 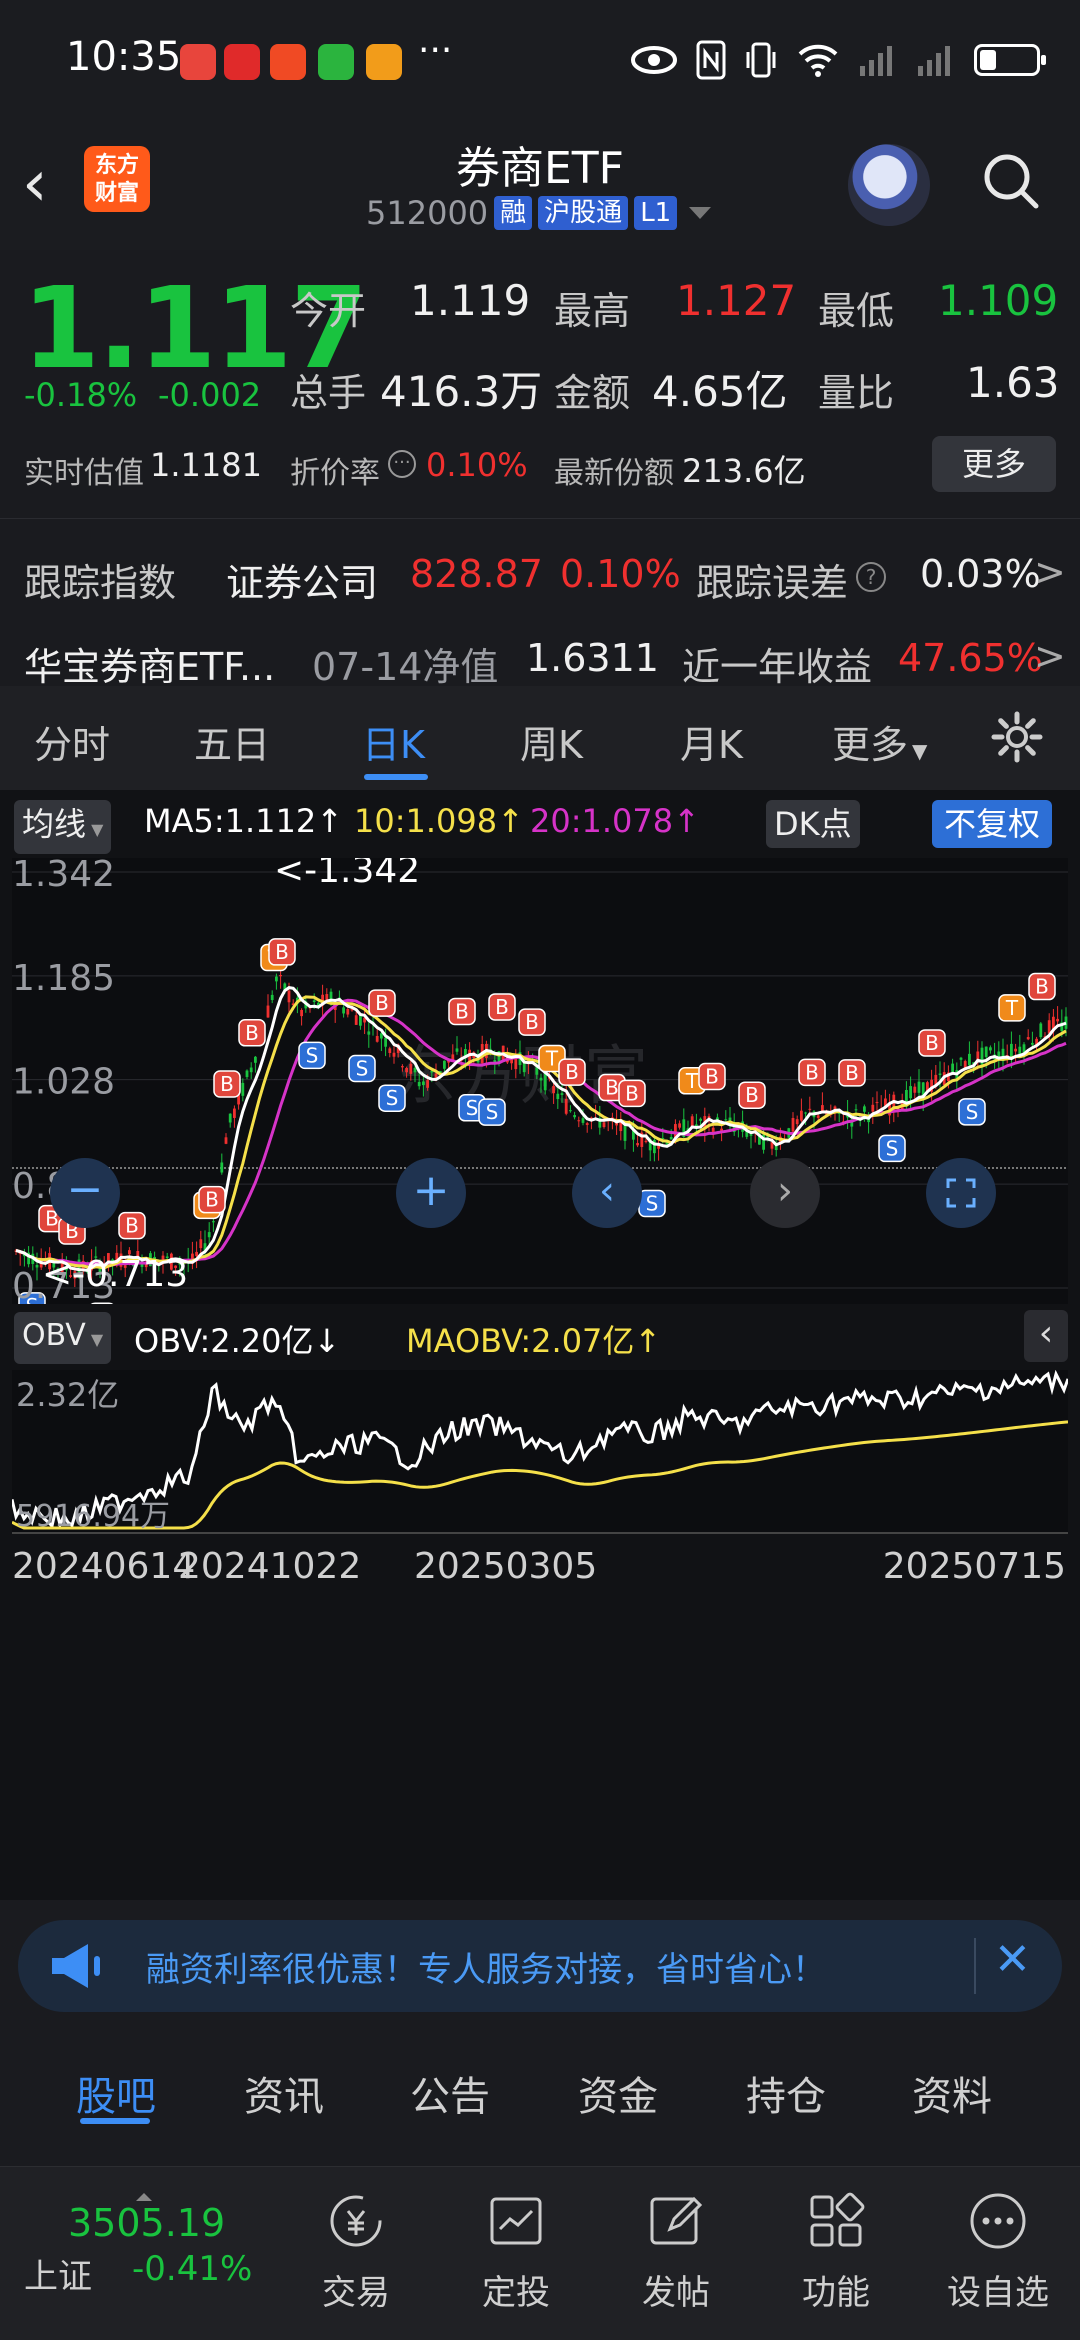 What do you see at coordinates (232, 741) in the screenshot?
I see `tab-five-day: 五日` at bounding box center [232, 741].